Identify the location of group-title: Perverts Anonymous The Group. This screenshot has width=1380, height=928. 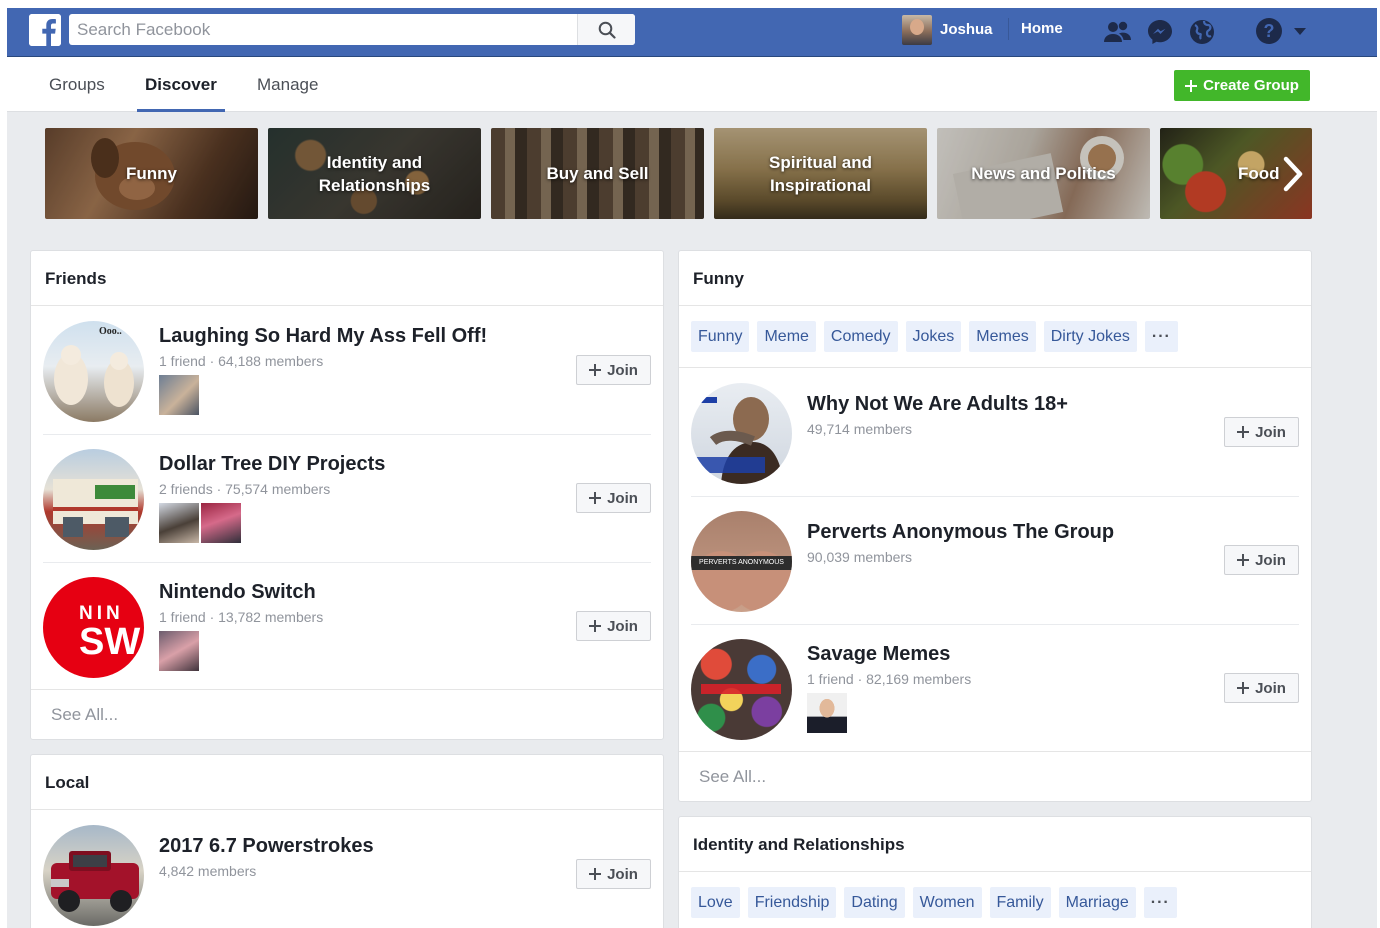
(960, 532).